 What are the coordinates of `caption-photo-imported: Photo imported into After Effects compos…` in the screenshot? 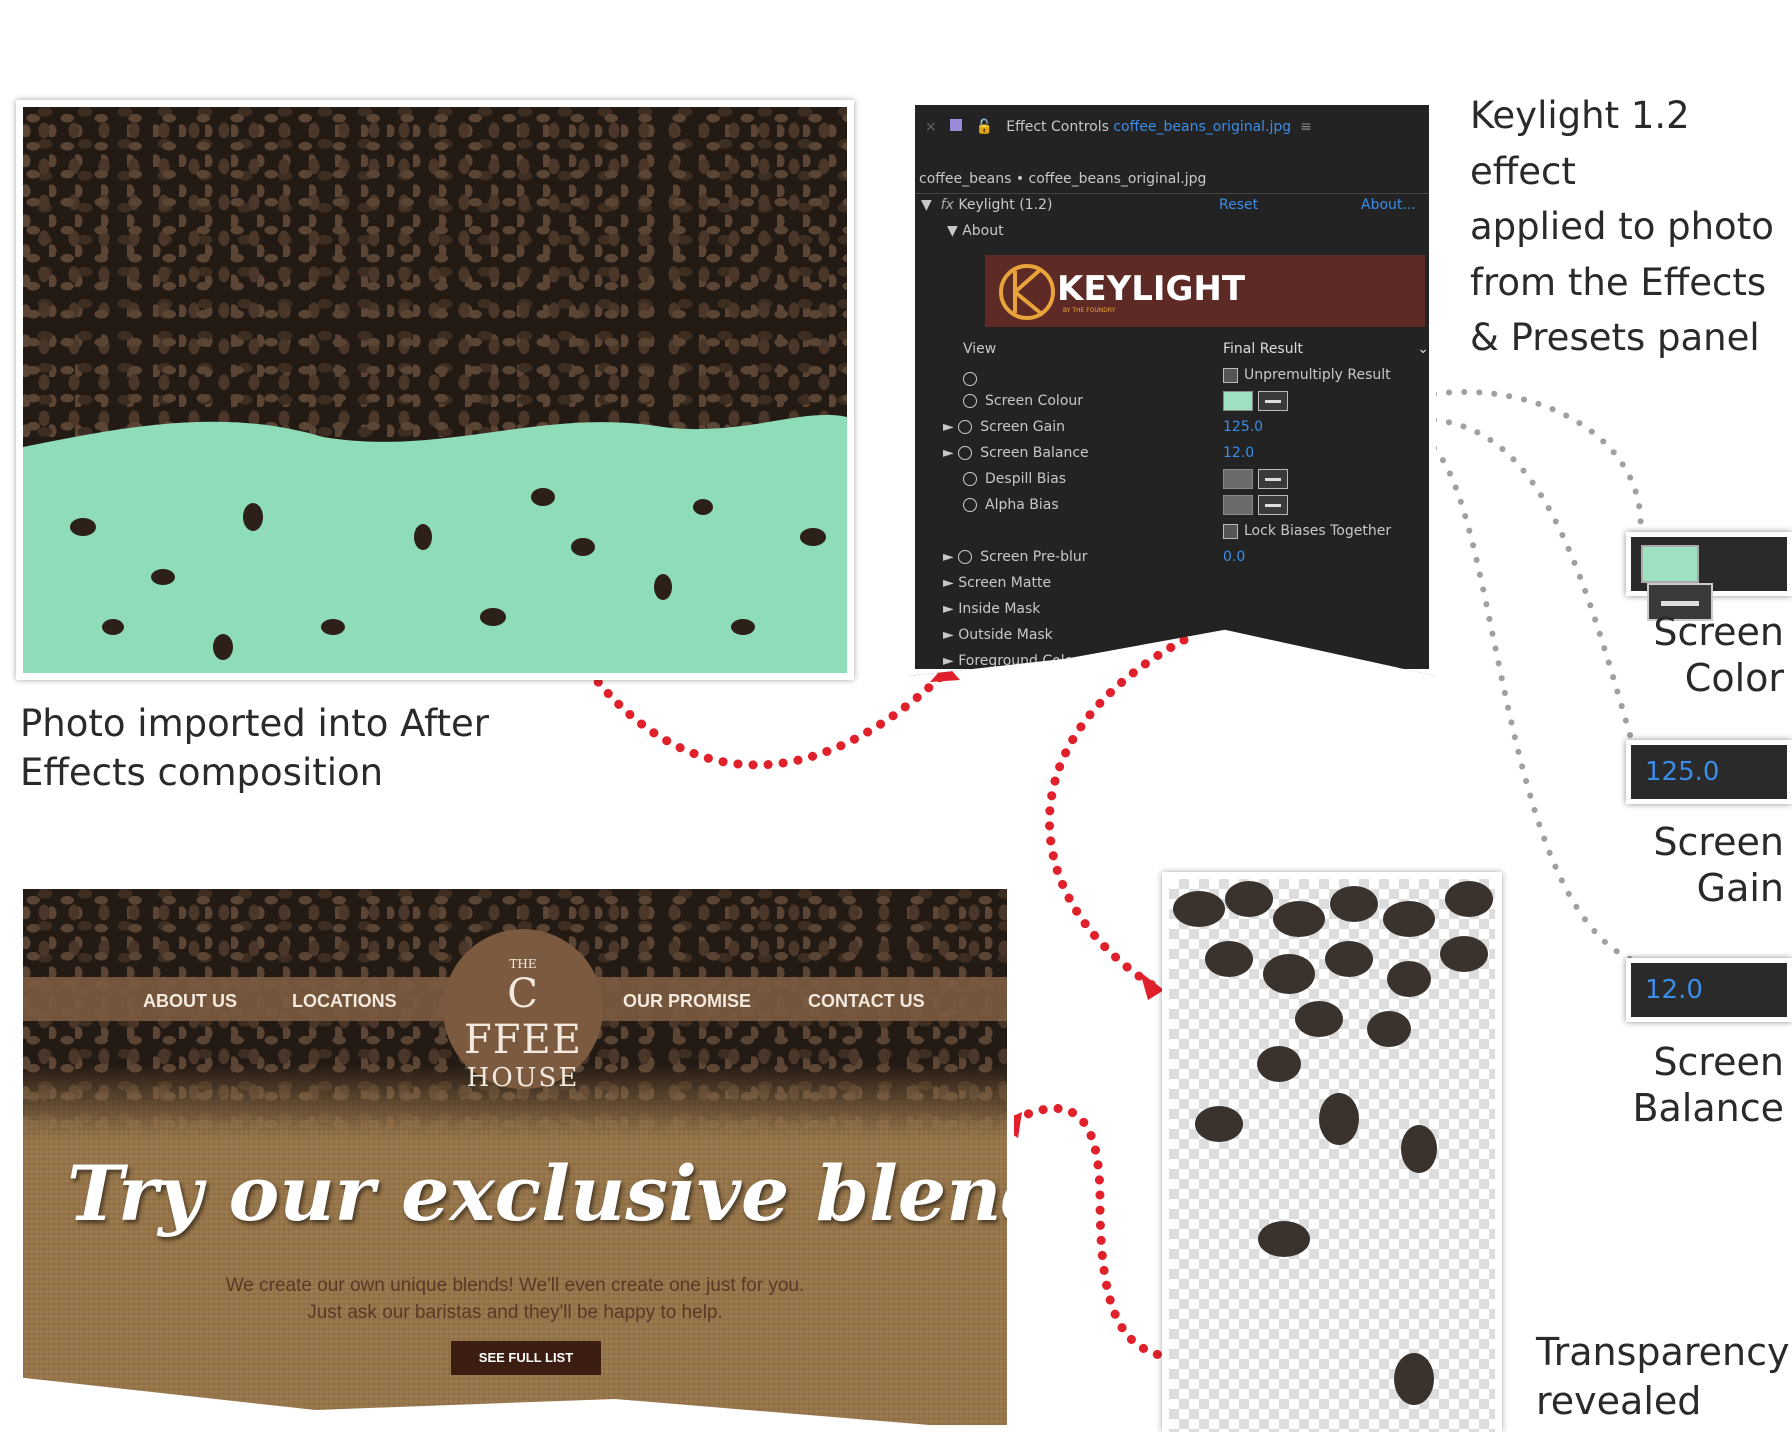 It's located at (254, 749).